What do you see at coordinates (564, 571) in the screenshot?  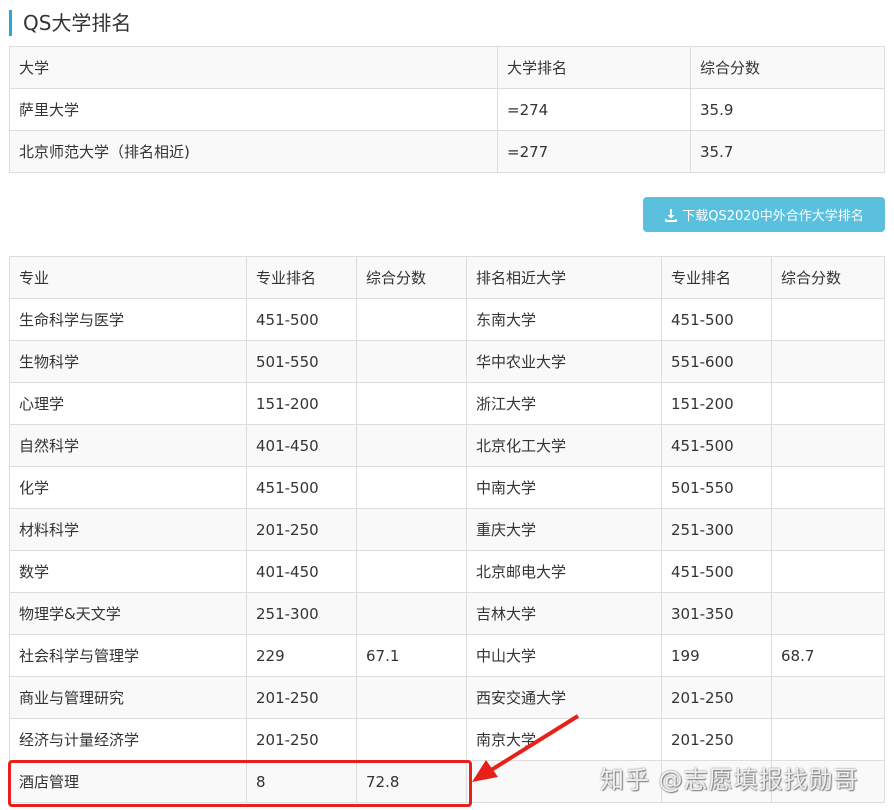 I see `table-cell: 北京邮电大学` at bounding box center [564, 571].